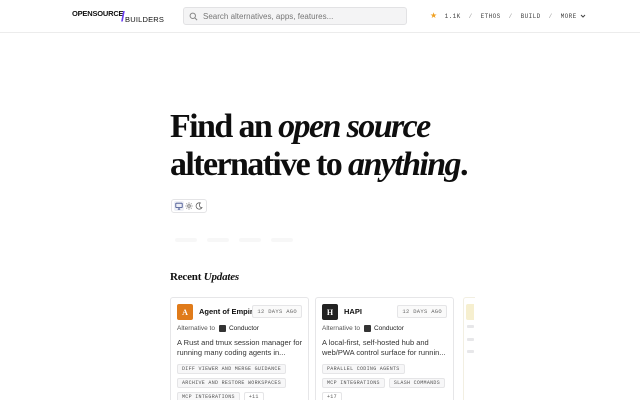 The width and height of the screenshot is (640, 400). What do you see at coordinates (298, 16) in the screenshot?
I see `search-input` at bounding box center [298, 16].